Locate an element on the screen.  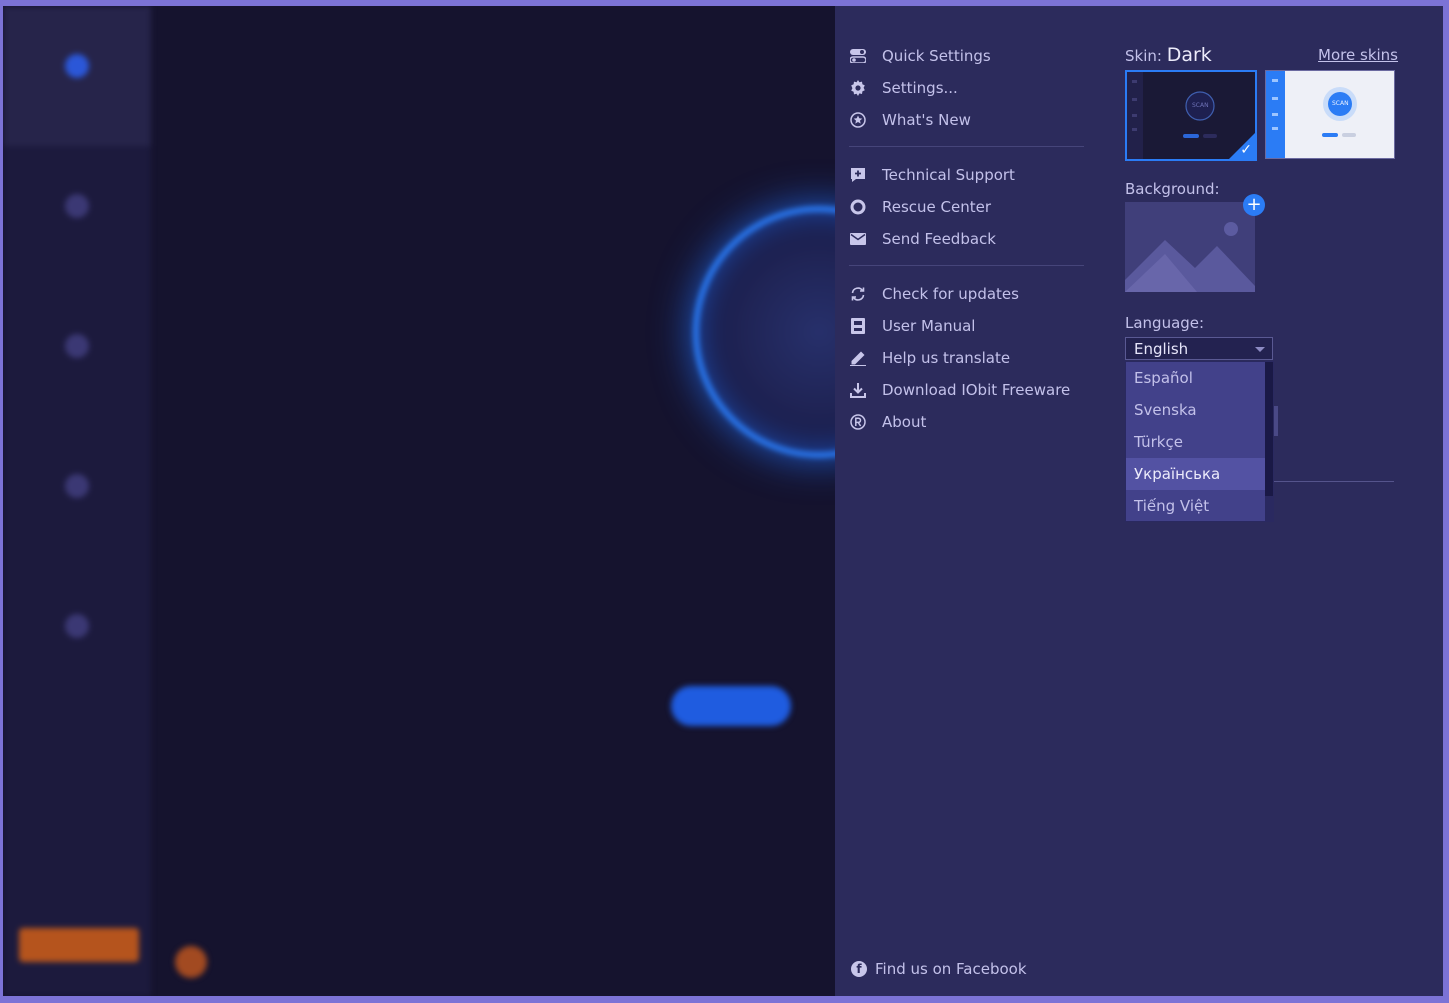
menu-item-download-freeware: Download IObit Freeware is located at coordinates (959, 390).